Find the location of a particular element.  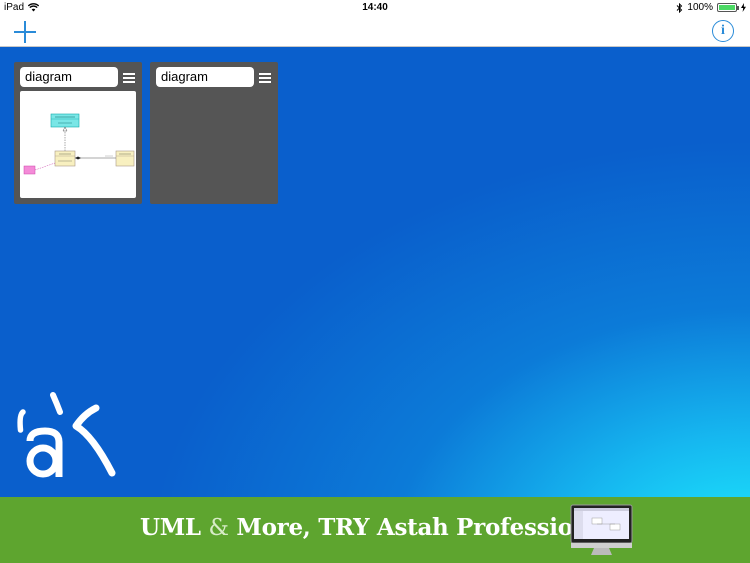

bluetooth-icon is located at coordinates (680, 7).